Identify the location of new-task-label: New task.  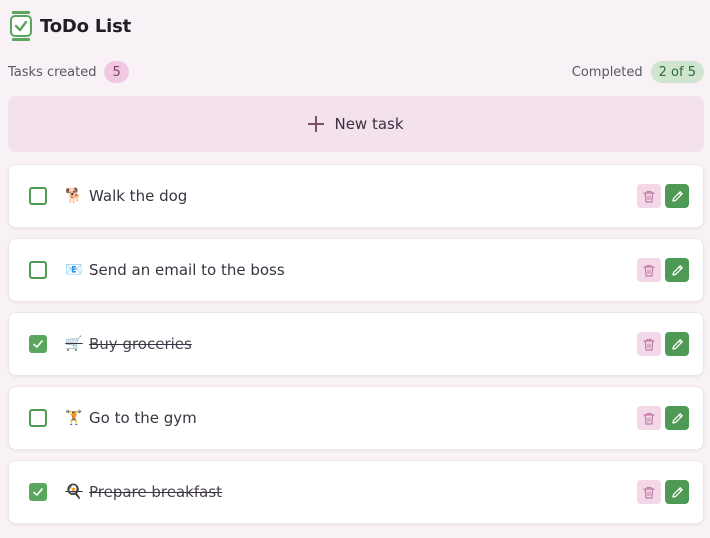
(369, 124).